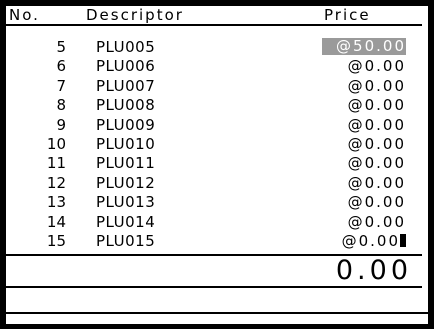  What do you see at coordinates (56, 163) in the screenshot?
I see `plu-number: 11` at bounding box center [56, 163].